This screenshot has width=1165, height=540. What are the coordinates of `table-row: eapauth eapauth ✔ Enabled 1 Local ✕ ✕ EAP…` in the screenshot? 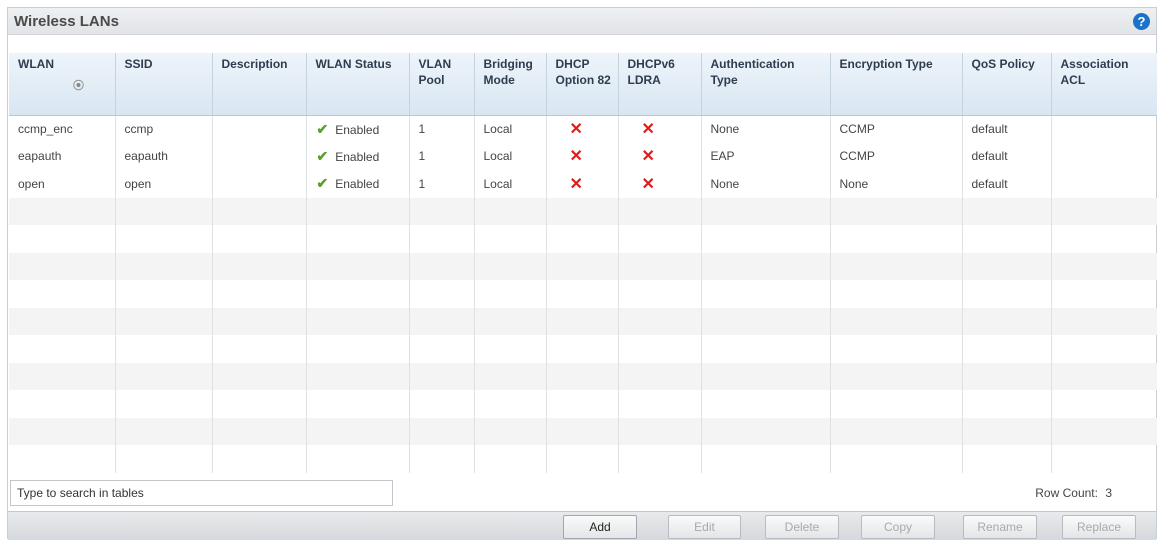 It's located at (583, 156).